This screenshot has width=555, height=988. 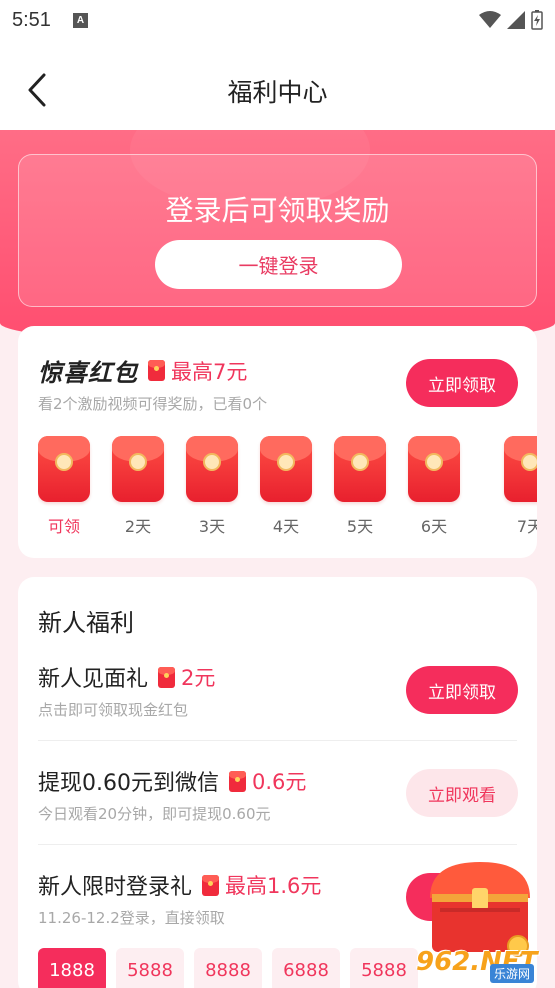 I want to click on login-prompt: 登录后可领取奖励, so click(x=277, y=210).